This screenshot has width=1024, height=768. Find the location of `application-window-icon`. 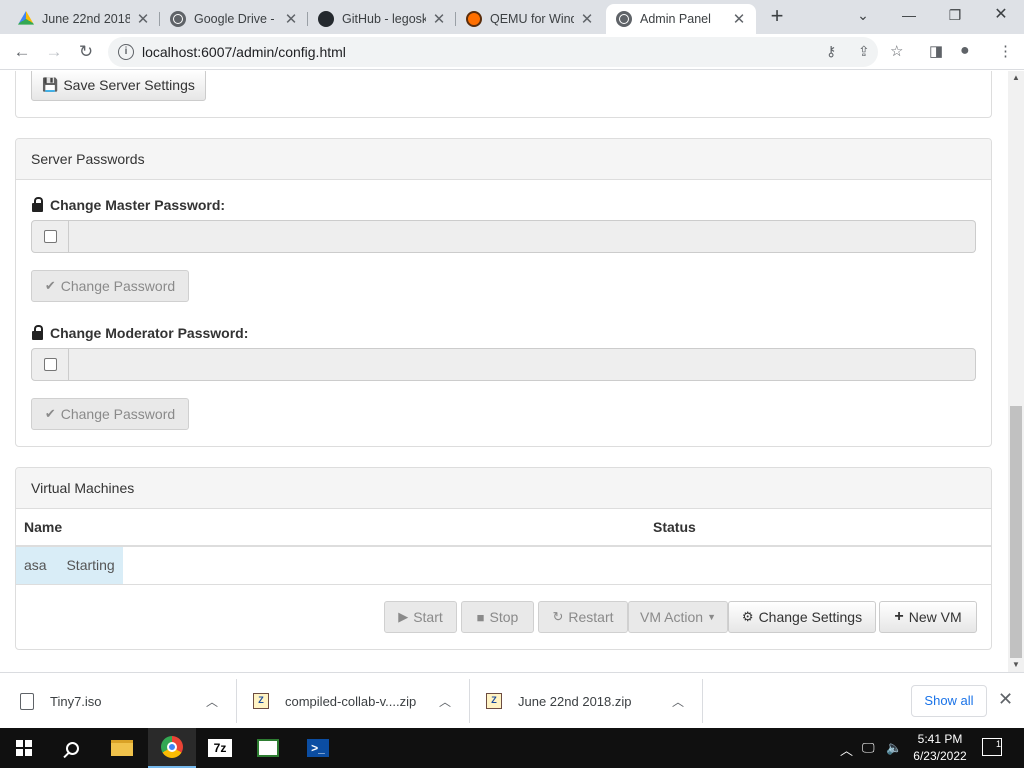

application-window-icon is located at coordinates (268, 748).